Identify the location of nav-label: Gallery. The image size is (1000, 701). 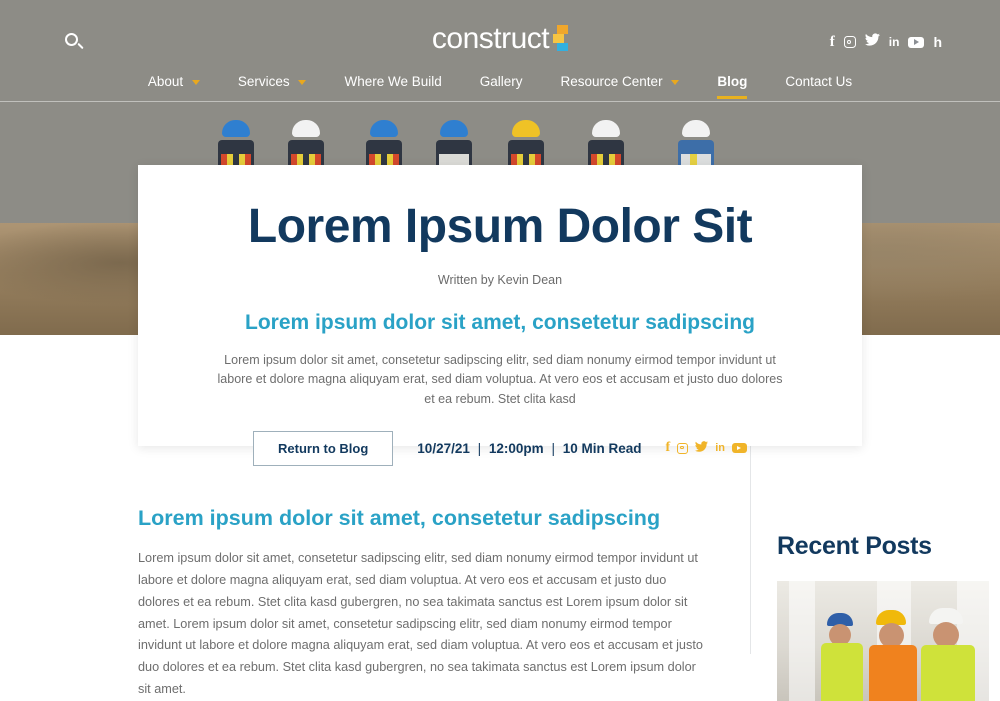
(501, 81).